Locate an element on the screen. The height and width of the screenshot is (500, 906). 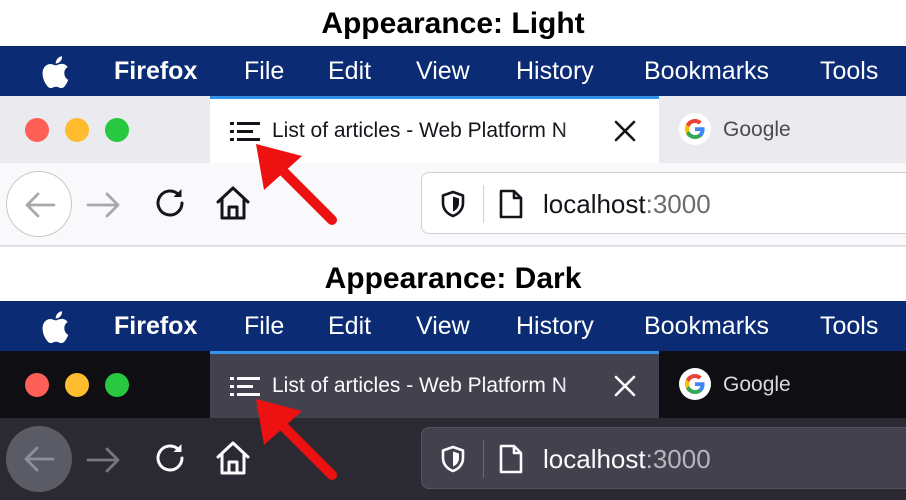
heading-dark: Appearance: Dark is located at coordinates (453, 278).